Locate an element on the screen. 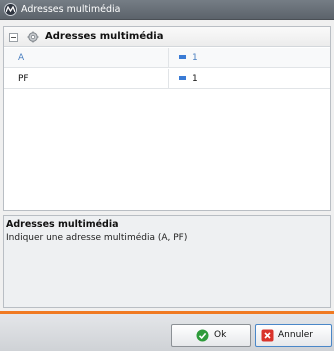  property-group-header: Adresses multimédia is located at coordinates (167, 37).